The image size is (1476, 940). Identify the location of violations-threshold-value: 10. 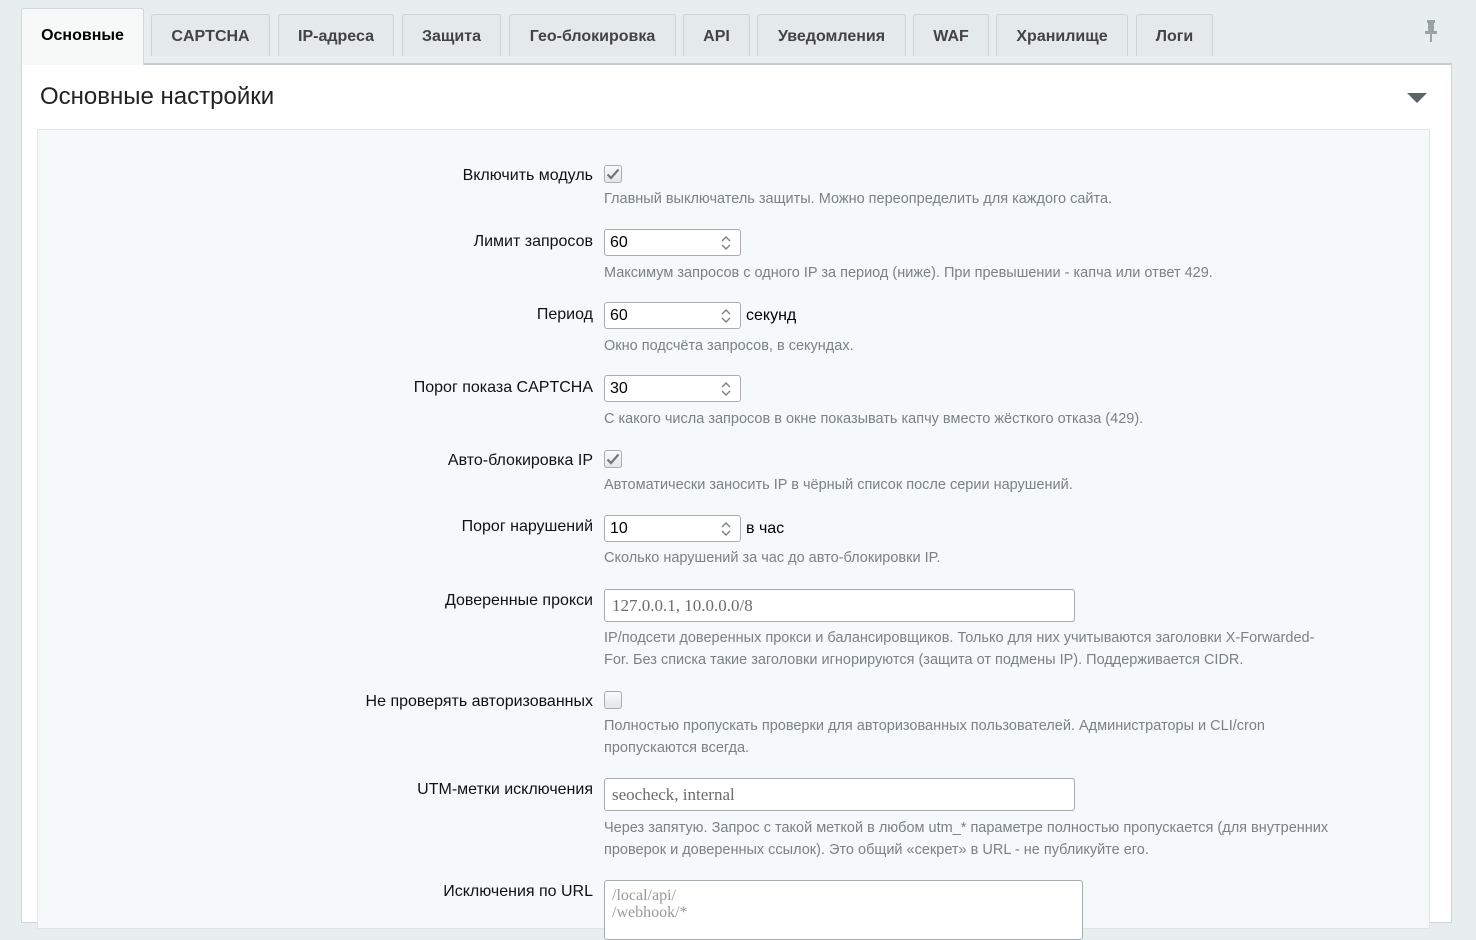
(619, 528).